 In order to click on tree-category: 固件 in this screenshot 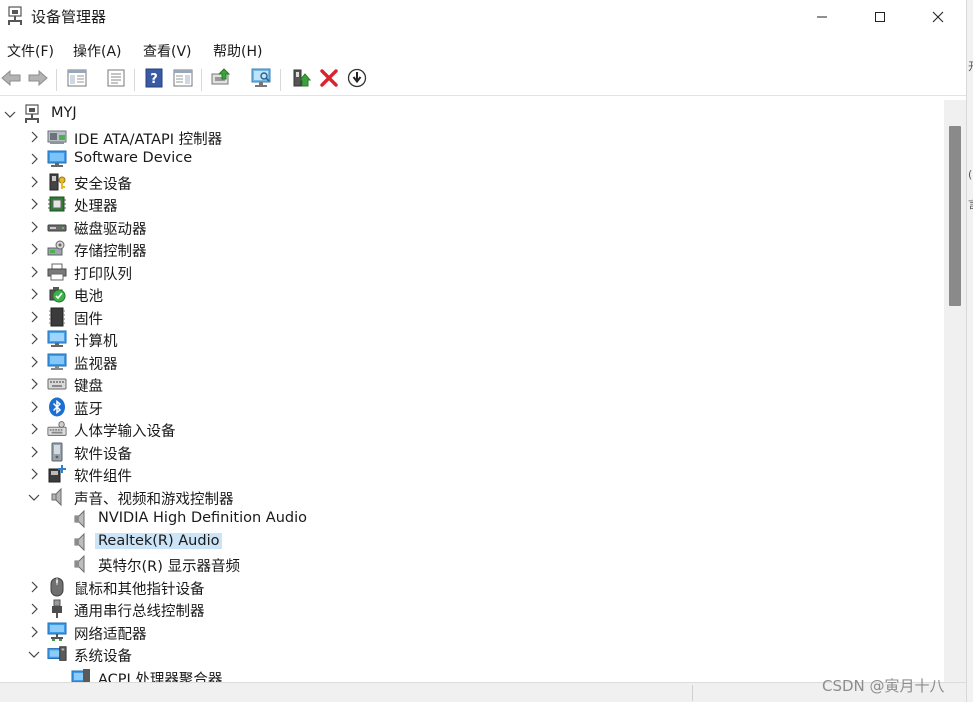, I will do `click(472, 317)`.